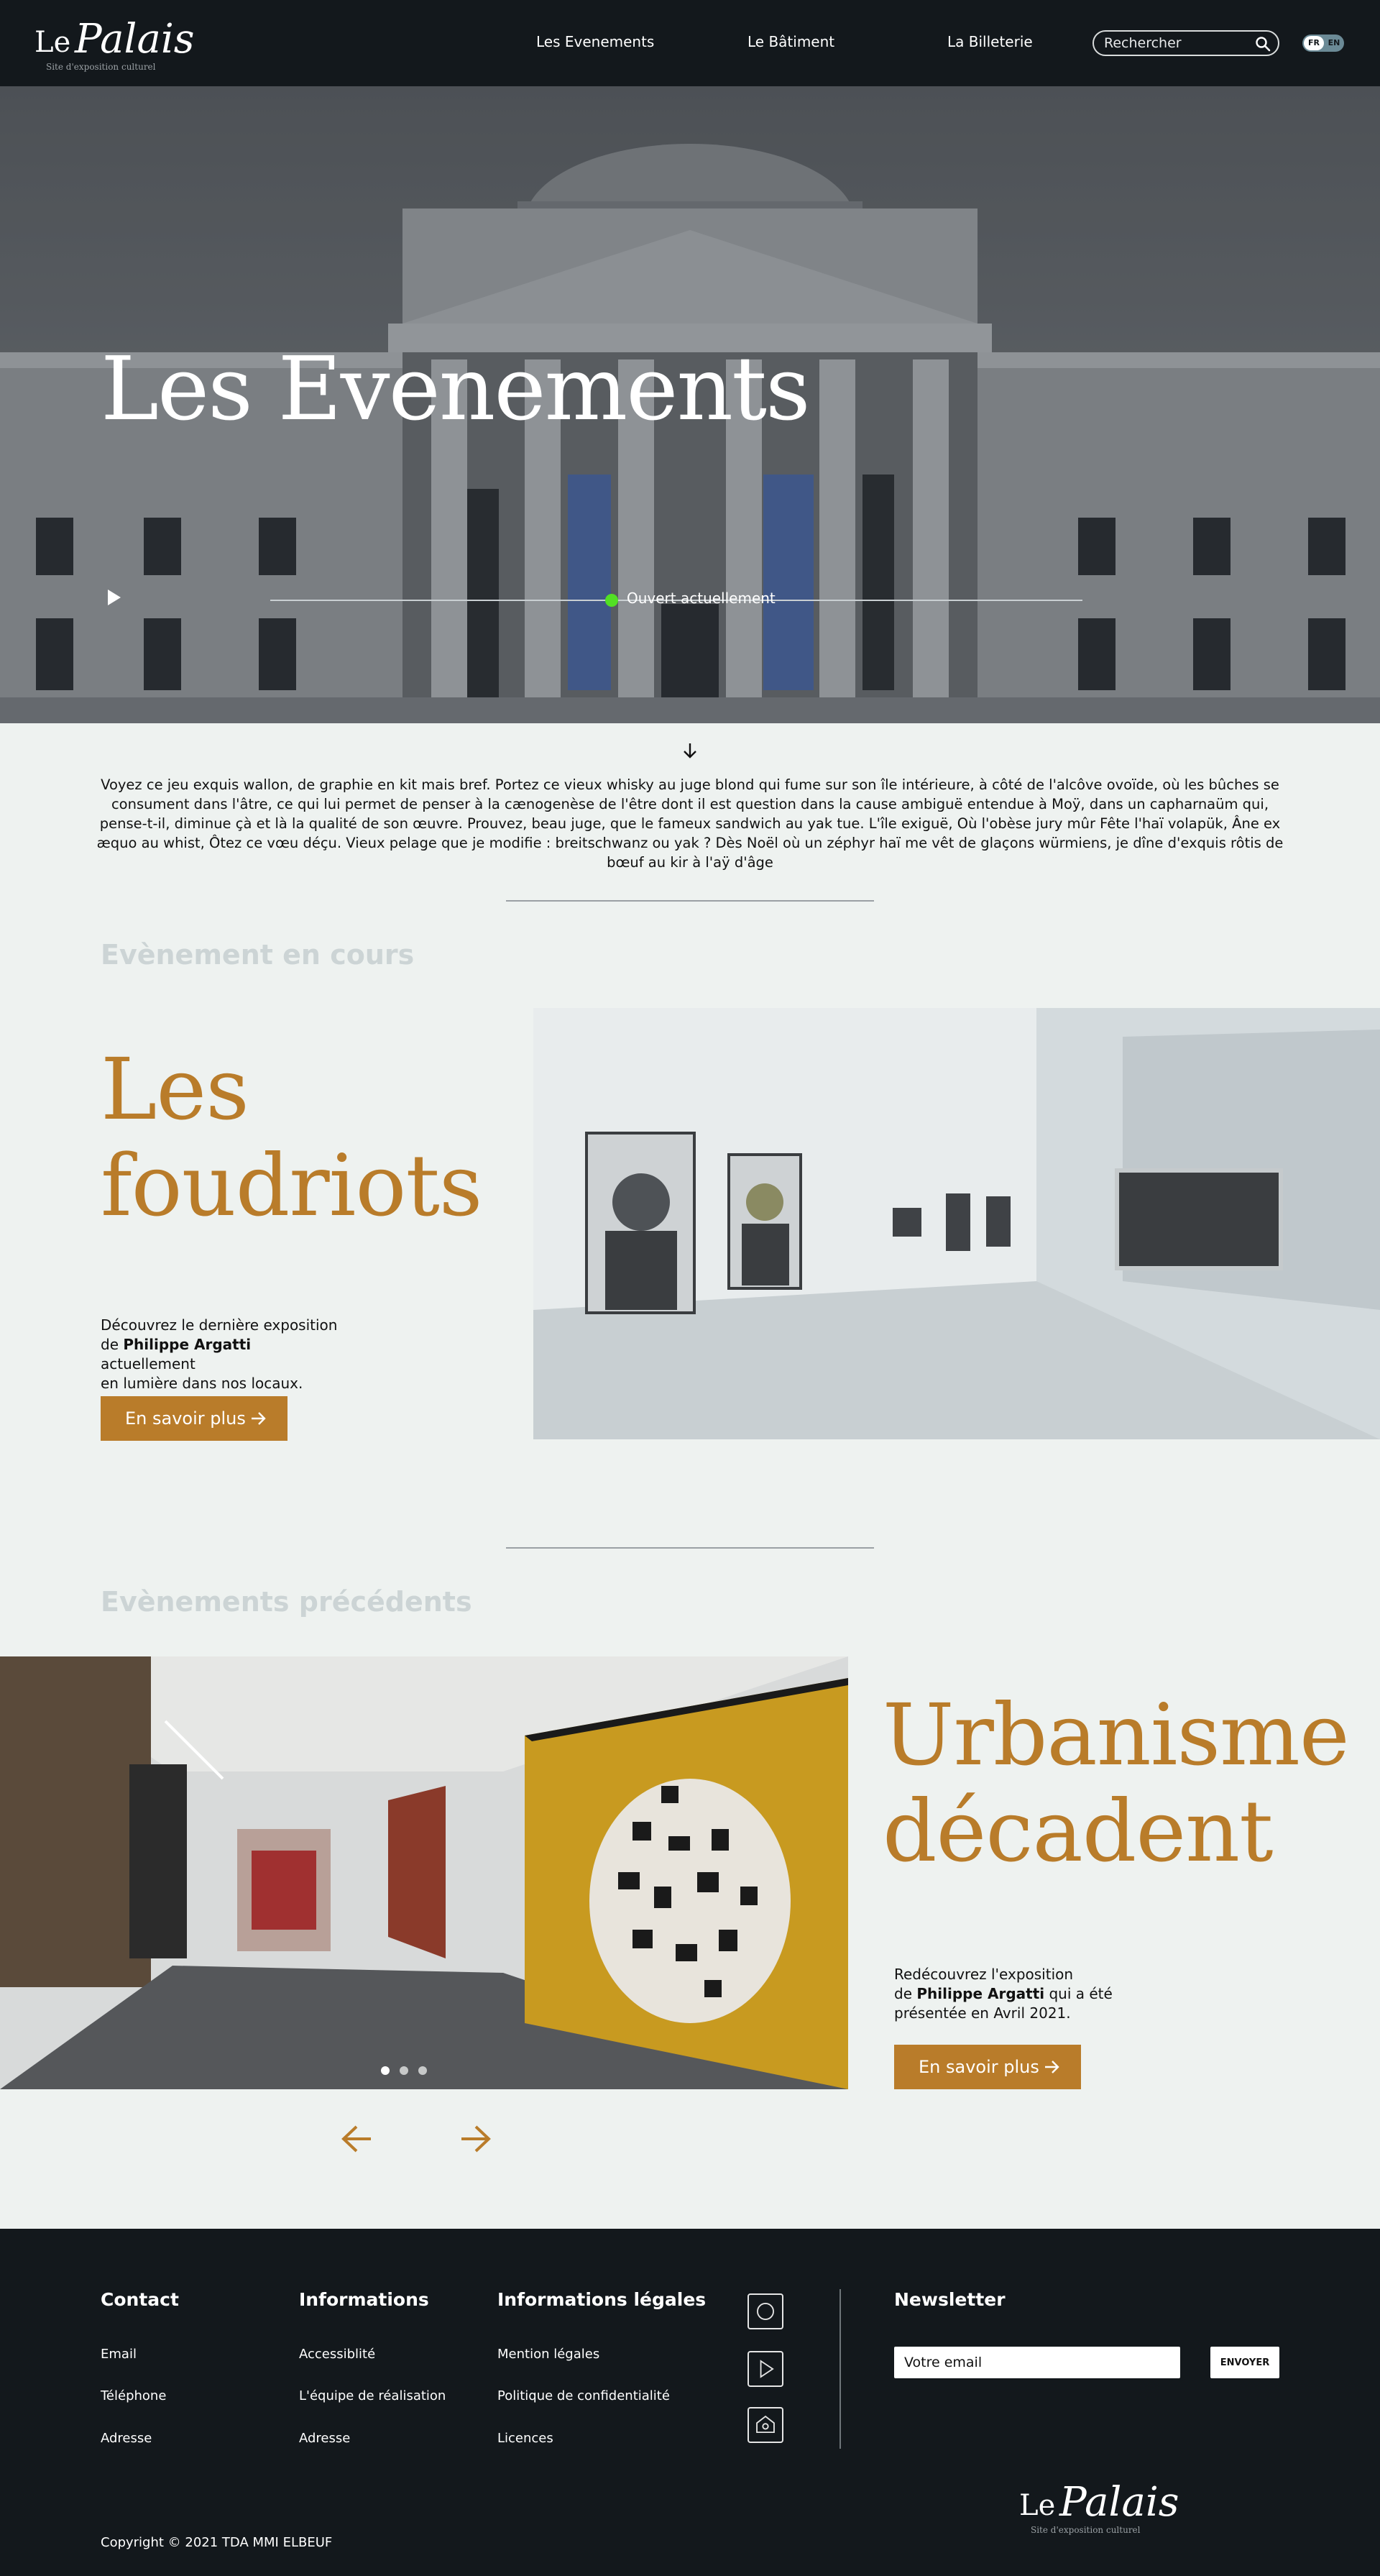 Image resolution: width=1380 pixels, height=2576 pixels. Describe the element at coordinates (701, 598) in the screenshot. I see `status-text: Ouvert actuellement` at that location.